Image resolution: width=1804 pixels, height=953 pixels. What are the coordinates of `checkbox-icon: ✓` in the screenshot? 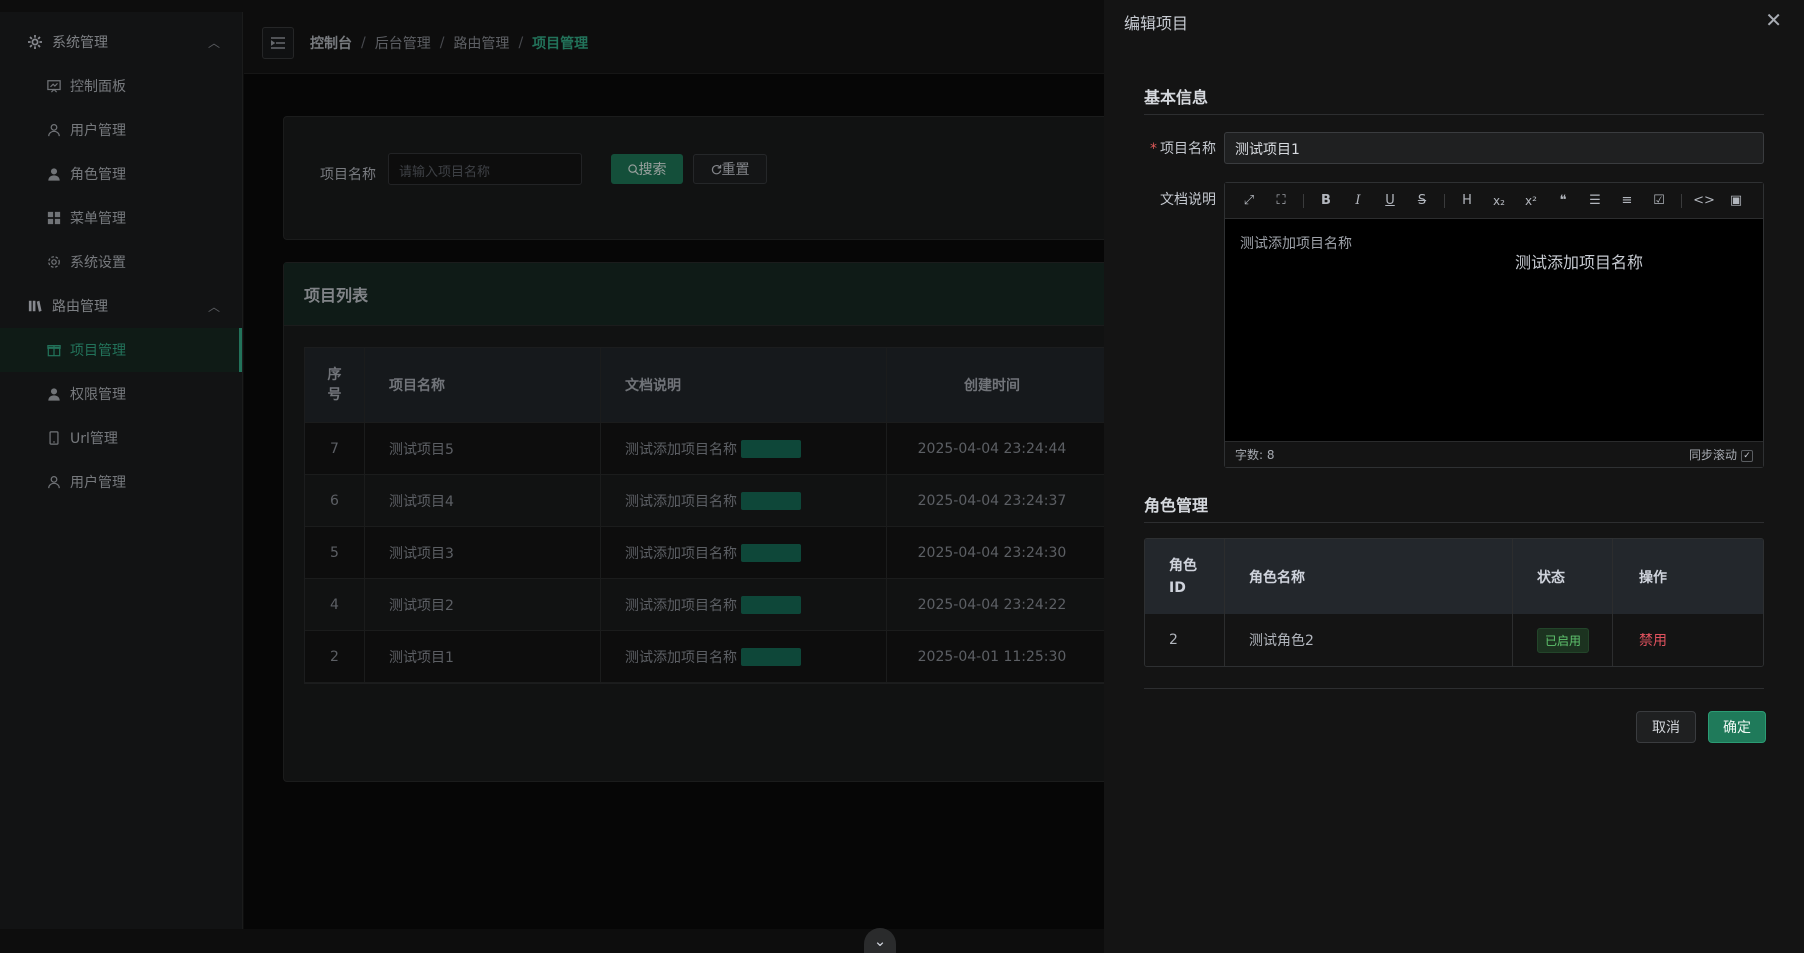 It's located at (1747, 455).